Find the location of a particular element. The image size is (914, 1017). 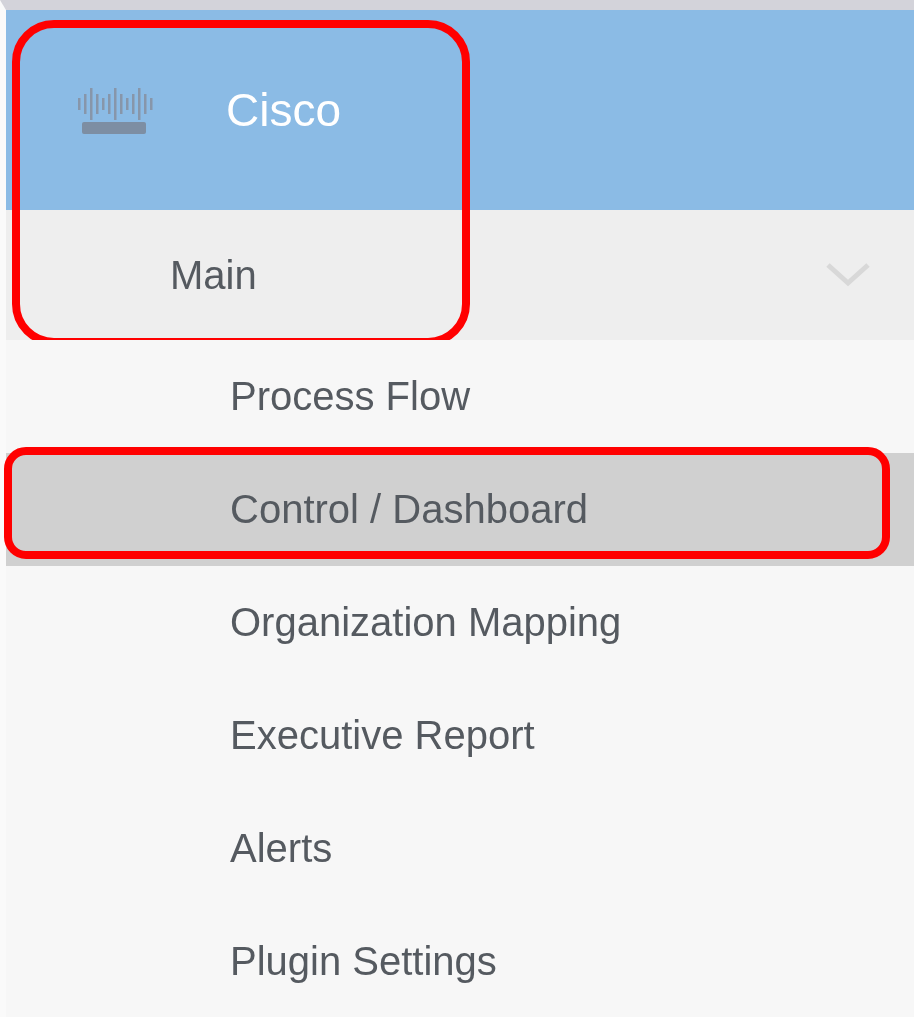

menu-group: Main is located at coordinates (460, 275).